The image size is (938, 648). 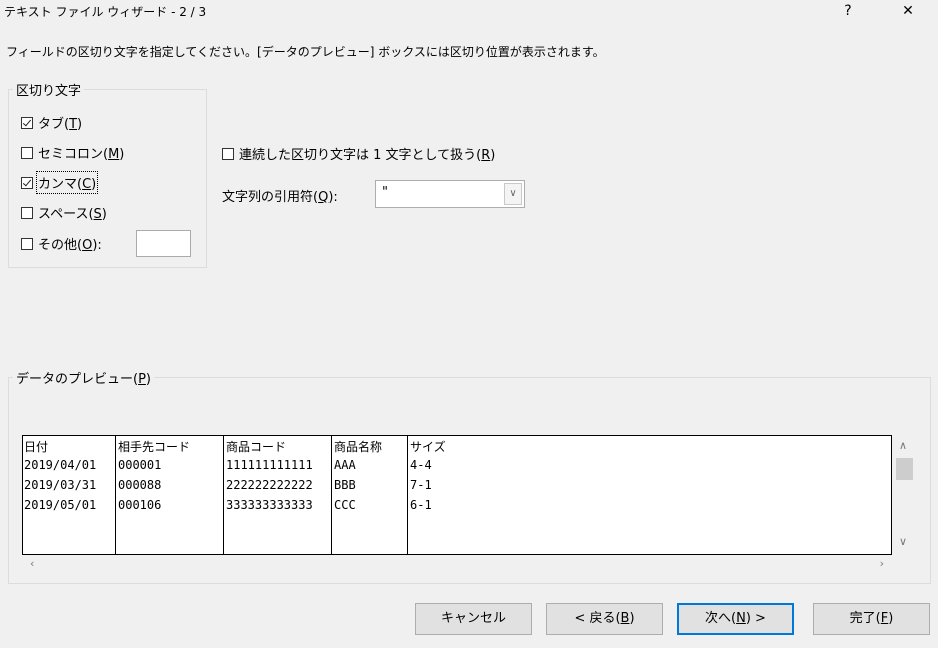 I want to click on tab-checkbox: タブ(T), so click(x=51, y=122).